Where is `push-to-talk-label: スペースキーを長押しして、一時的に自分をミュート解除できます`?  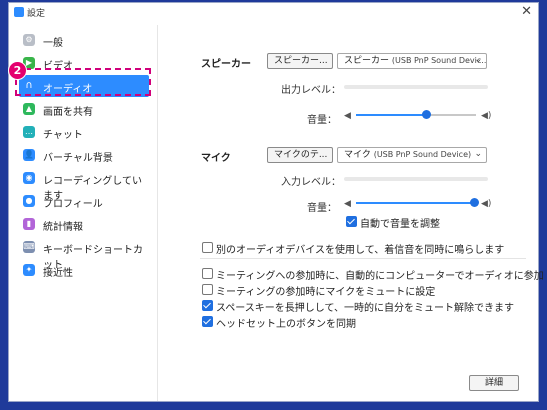
push-to-talk-label: スペースキーを長押しして、一時的に自分をミュート解除できます is located at coordinates (365, 308).